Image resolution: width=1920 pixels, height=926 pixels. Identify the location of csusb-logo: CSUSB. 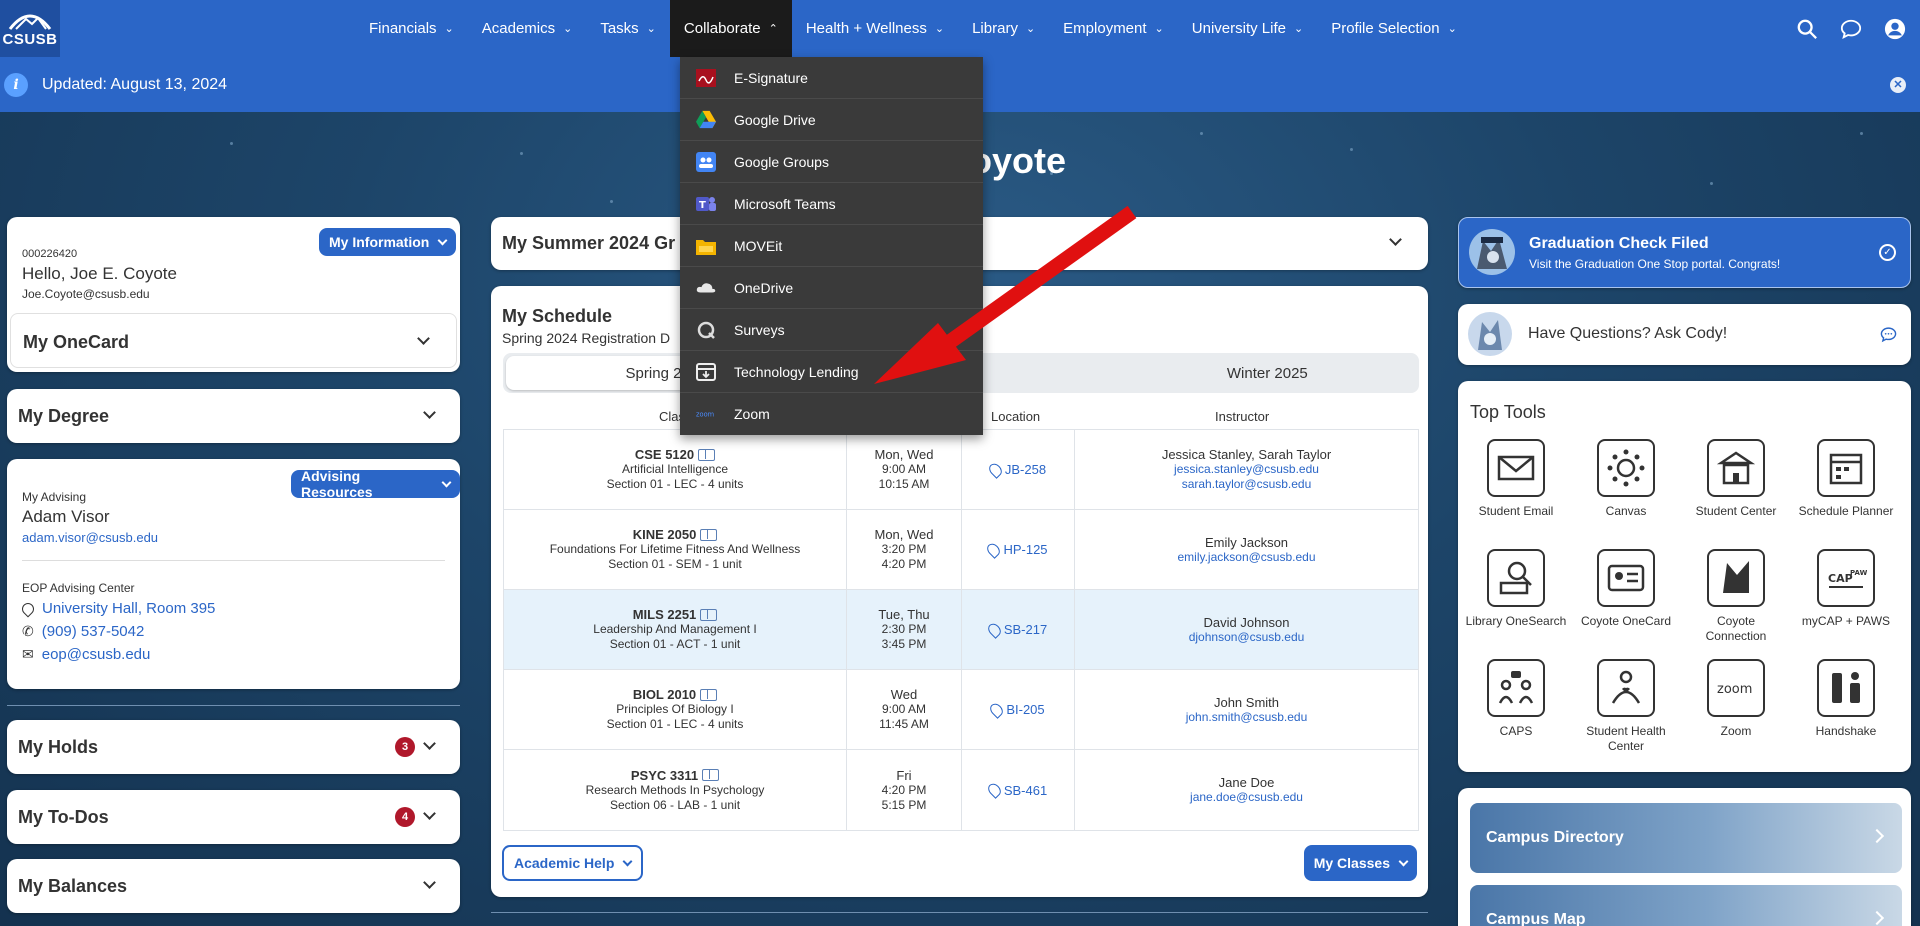
(30, 28).